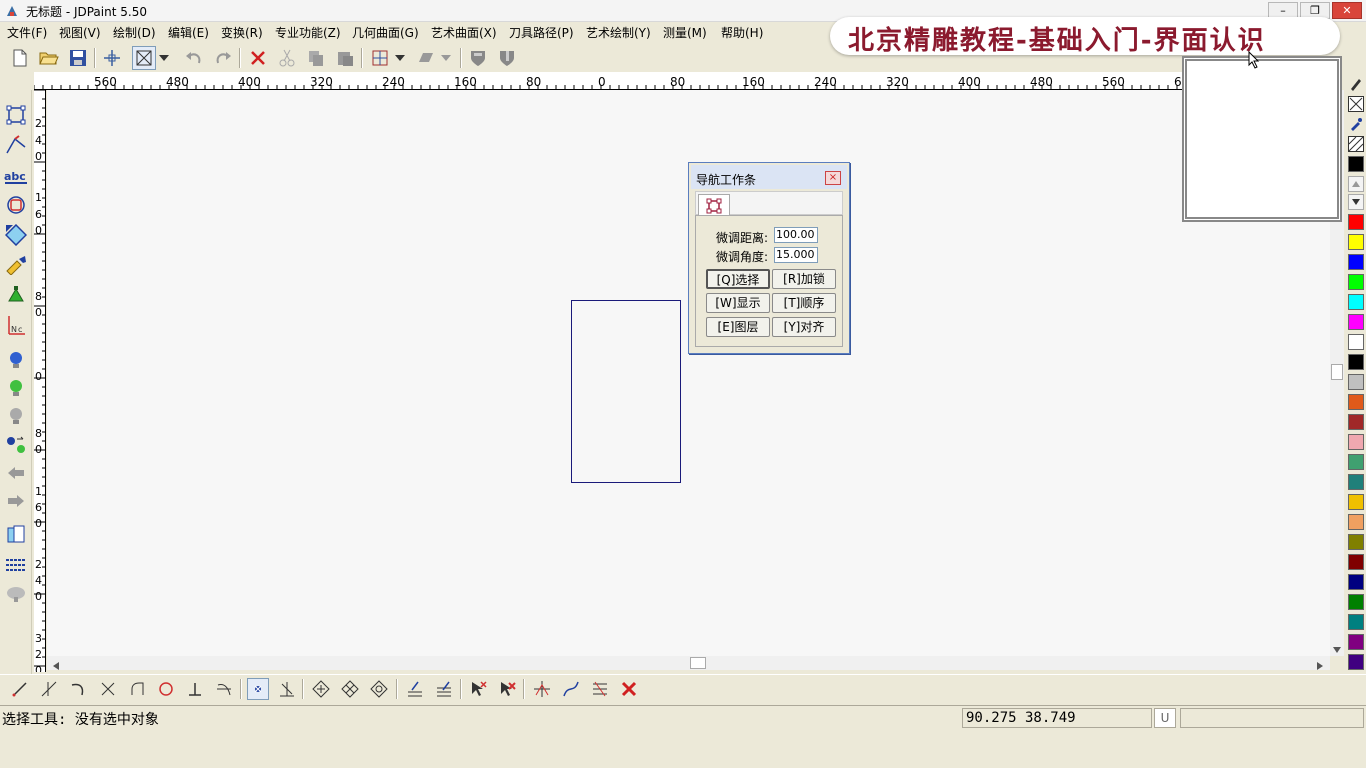 The width and height of the screenshot is (1366, 768). What do you see at coordinates (224, 689) in the screenshot?
I see `tangent-icon` at bounding box center [224, 689].